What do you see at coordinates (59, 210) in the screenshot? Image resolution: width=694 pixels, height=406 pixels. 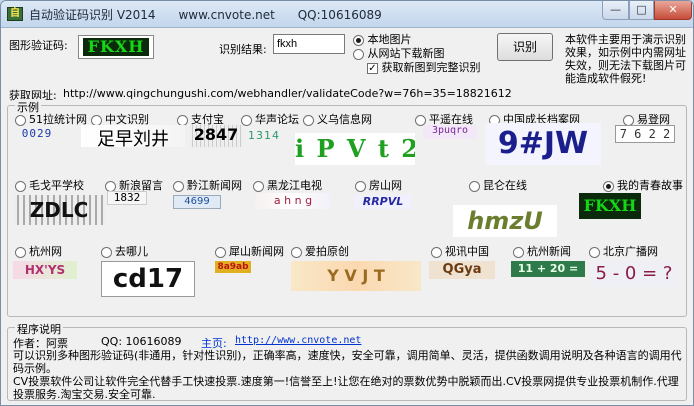 I see `captcha-maogeping: ZDLC` at bounding box center [59, 210].